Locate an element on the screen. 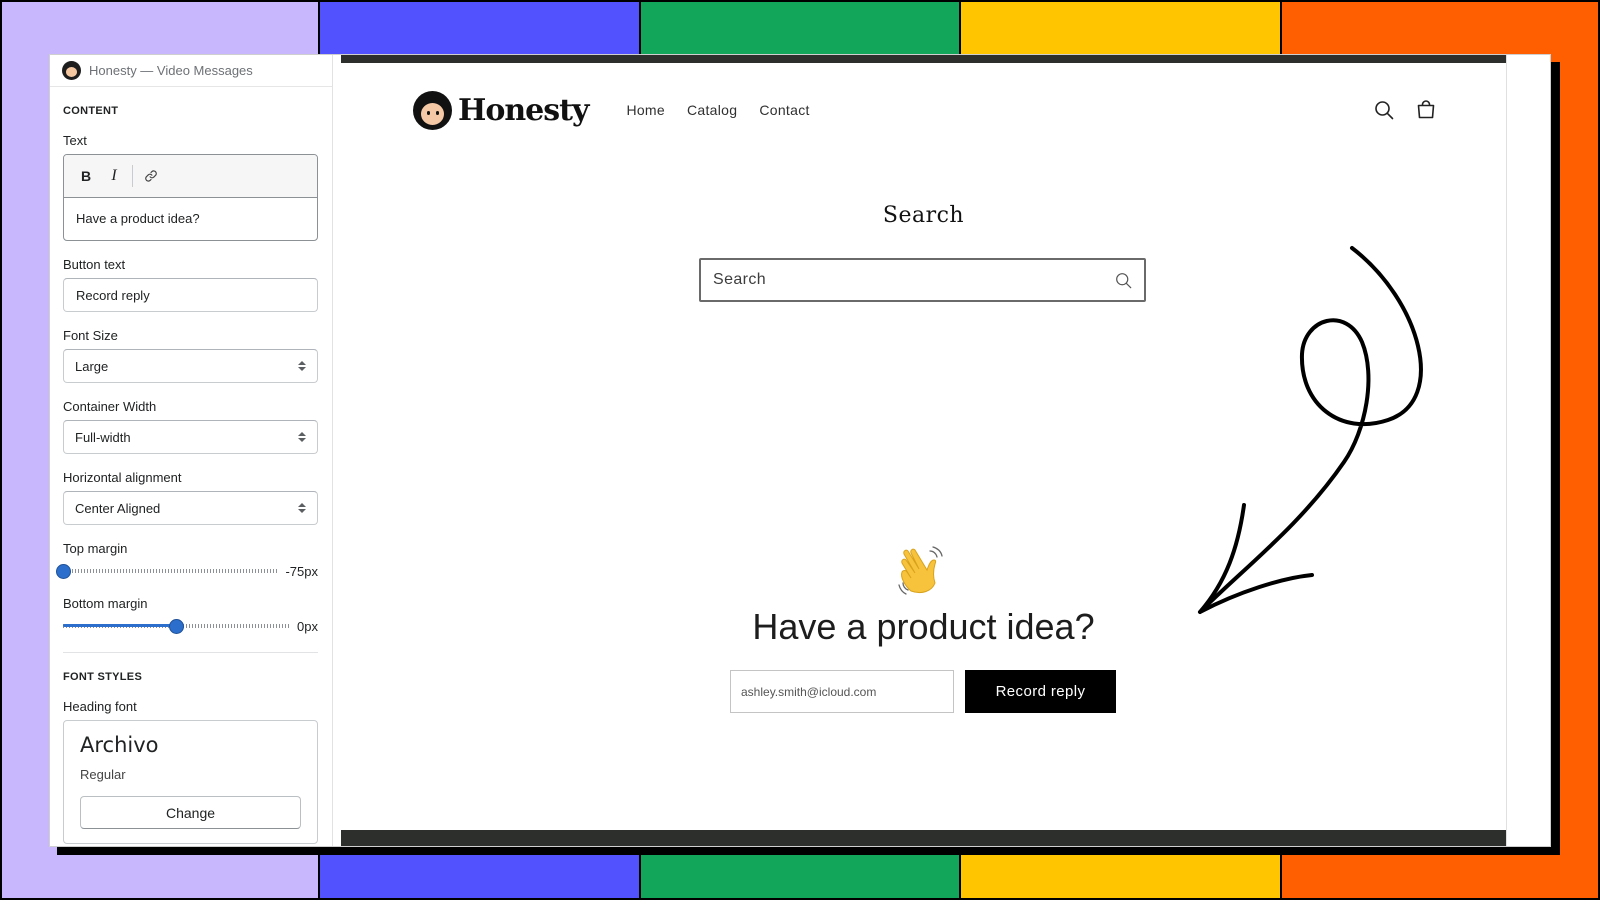 This screenshot has height=900, width=1600. preview-top-bar is located at coordinates (923, 59).